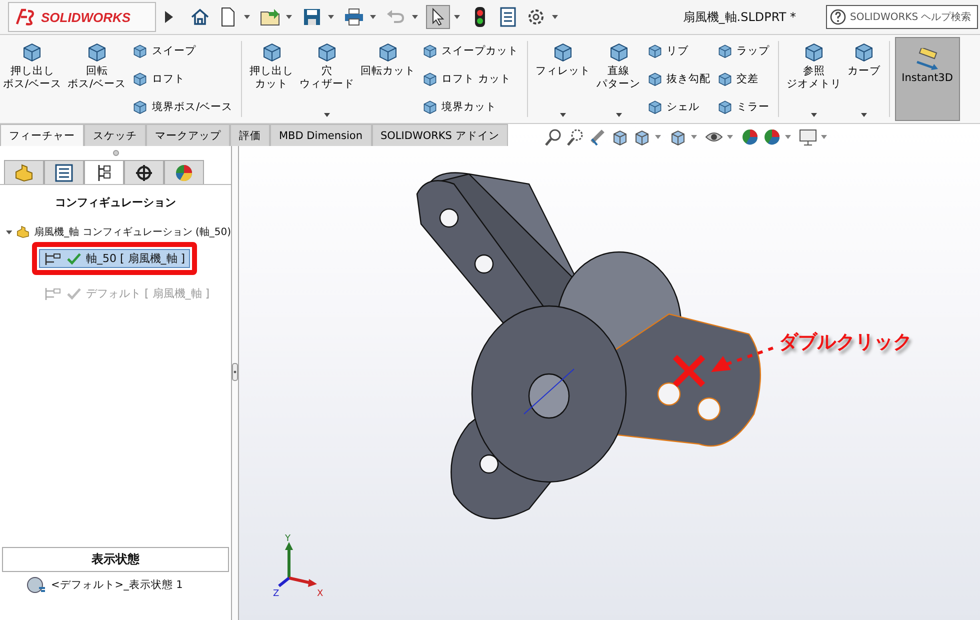  What do you see at coordinates (808, 137) in the screenshot?
I see `monitor-icon` at bounding box center [808, 137].